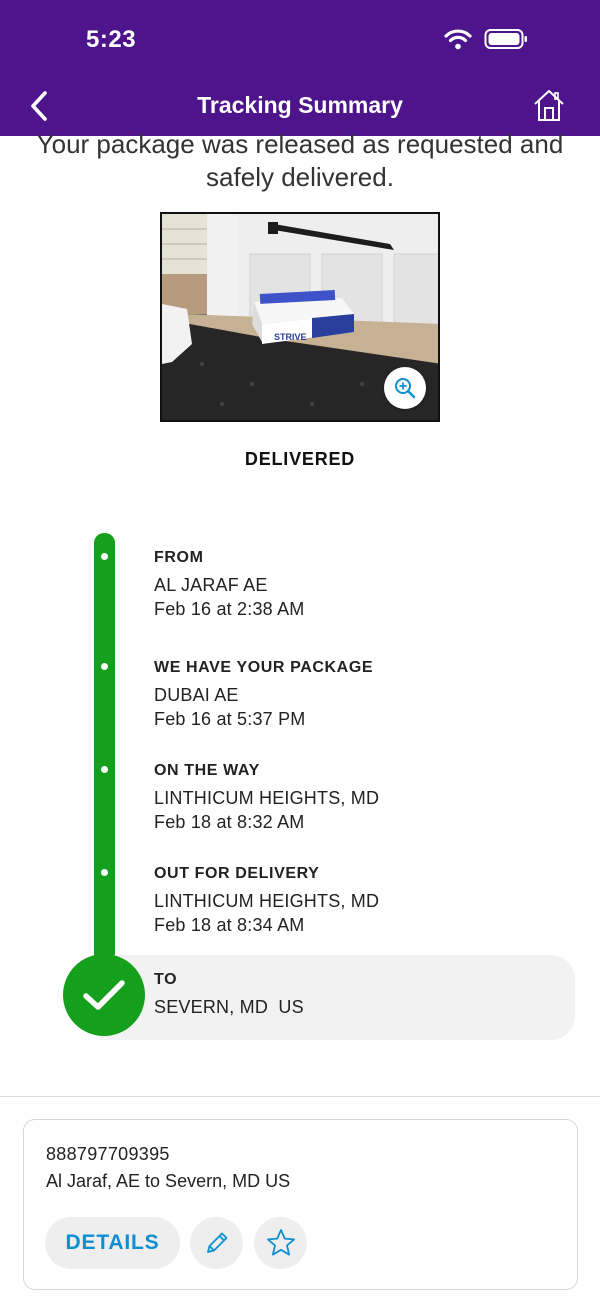 Image resolution: width=600 pixels, height=1300 pixels. I want to click on shipment-route: Al Jaraf, AE to Severn, MD US, so click(168, 1181).